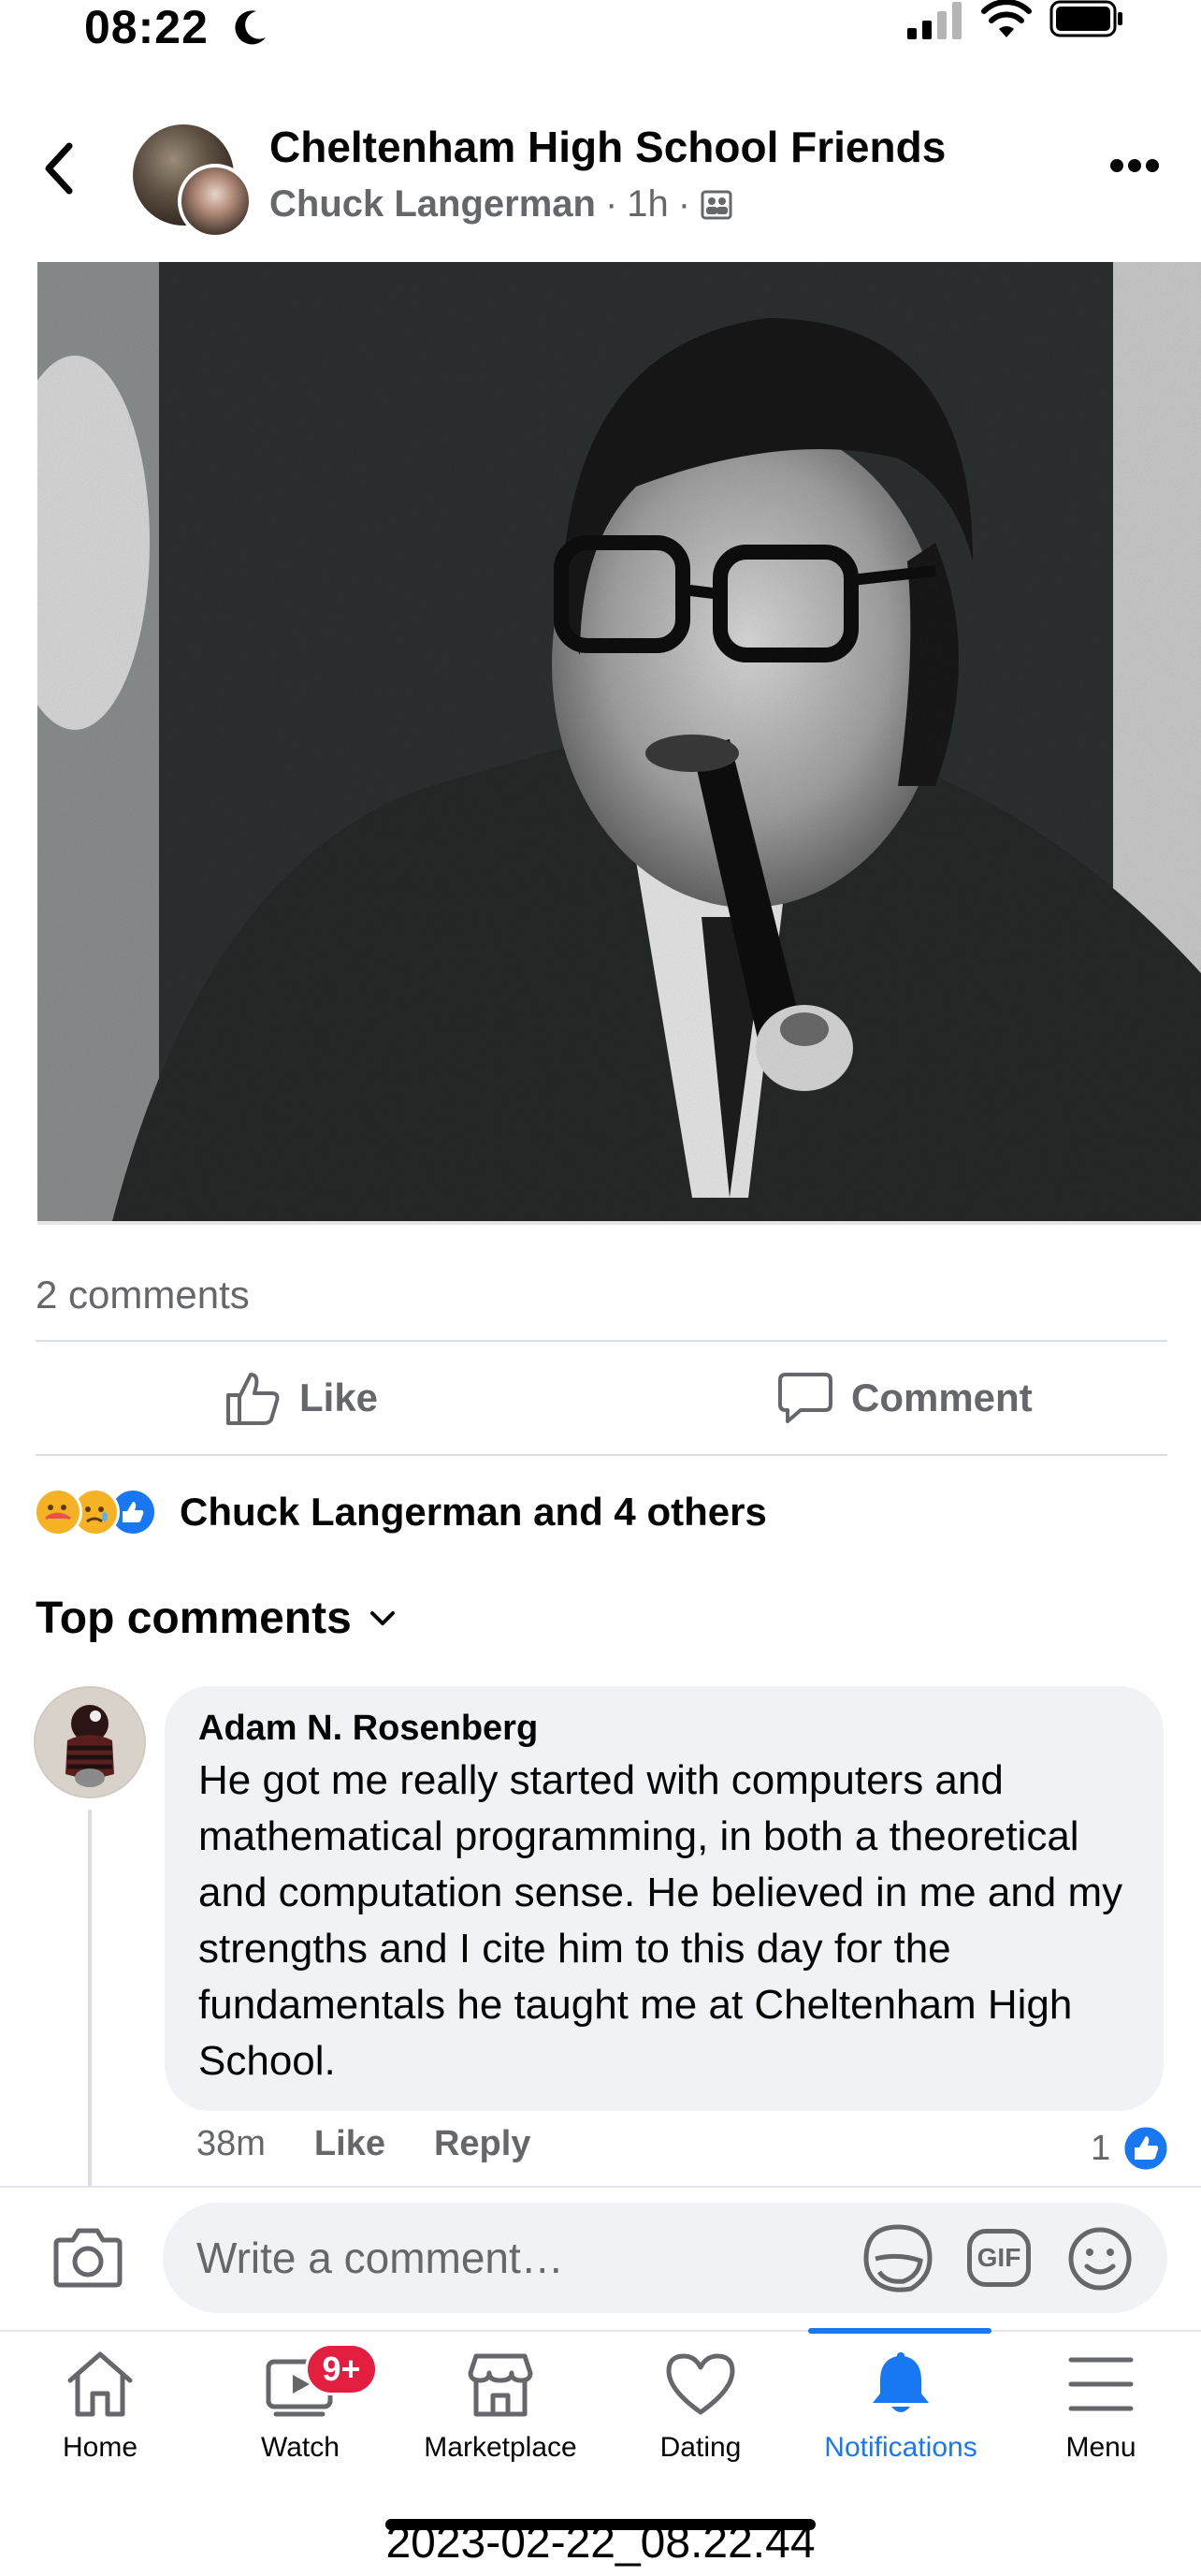 The image size is (1201, 2576). I want to click on tab-menu: Menu, so click(1101, 2406).